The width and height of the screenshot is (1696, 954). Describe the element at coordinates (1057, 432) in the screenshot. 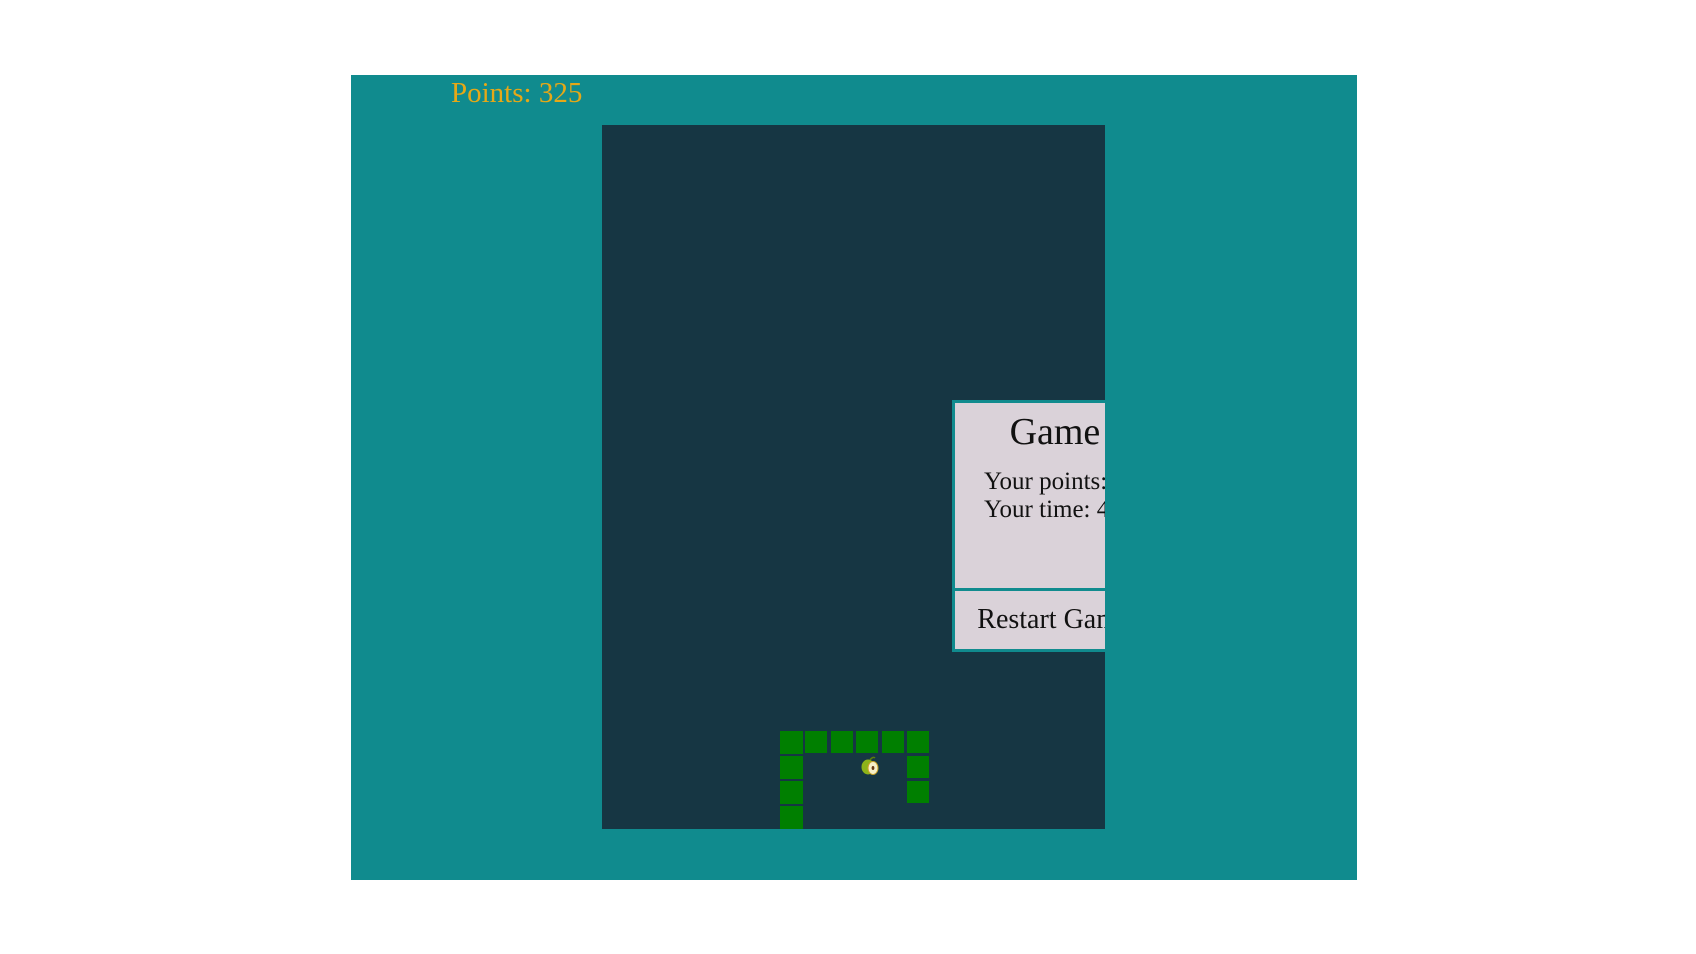

I see `game-over-title: Game Over!` at that location.